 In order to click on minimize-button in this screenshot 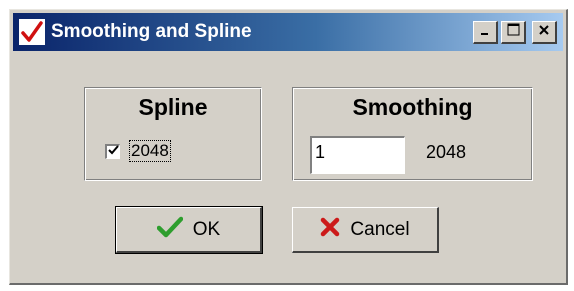, I will do `click(485, 32)`.